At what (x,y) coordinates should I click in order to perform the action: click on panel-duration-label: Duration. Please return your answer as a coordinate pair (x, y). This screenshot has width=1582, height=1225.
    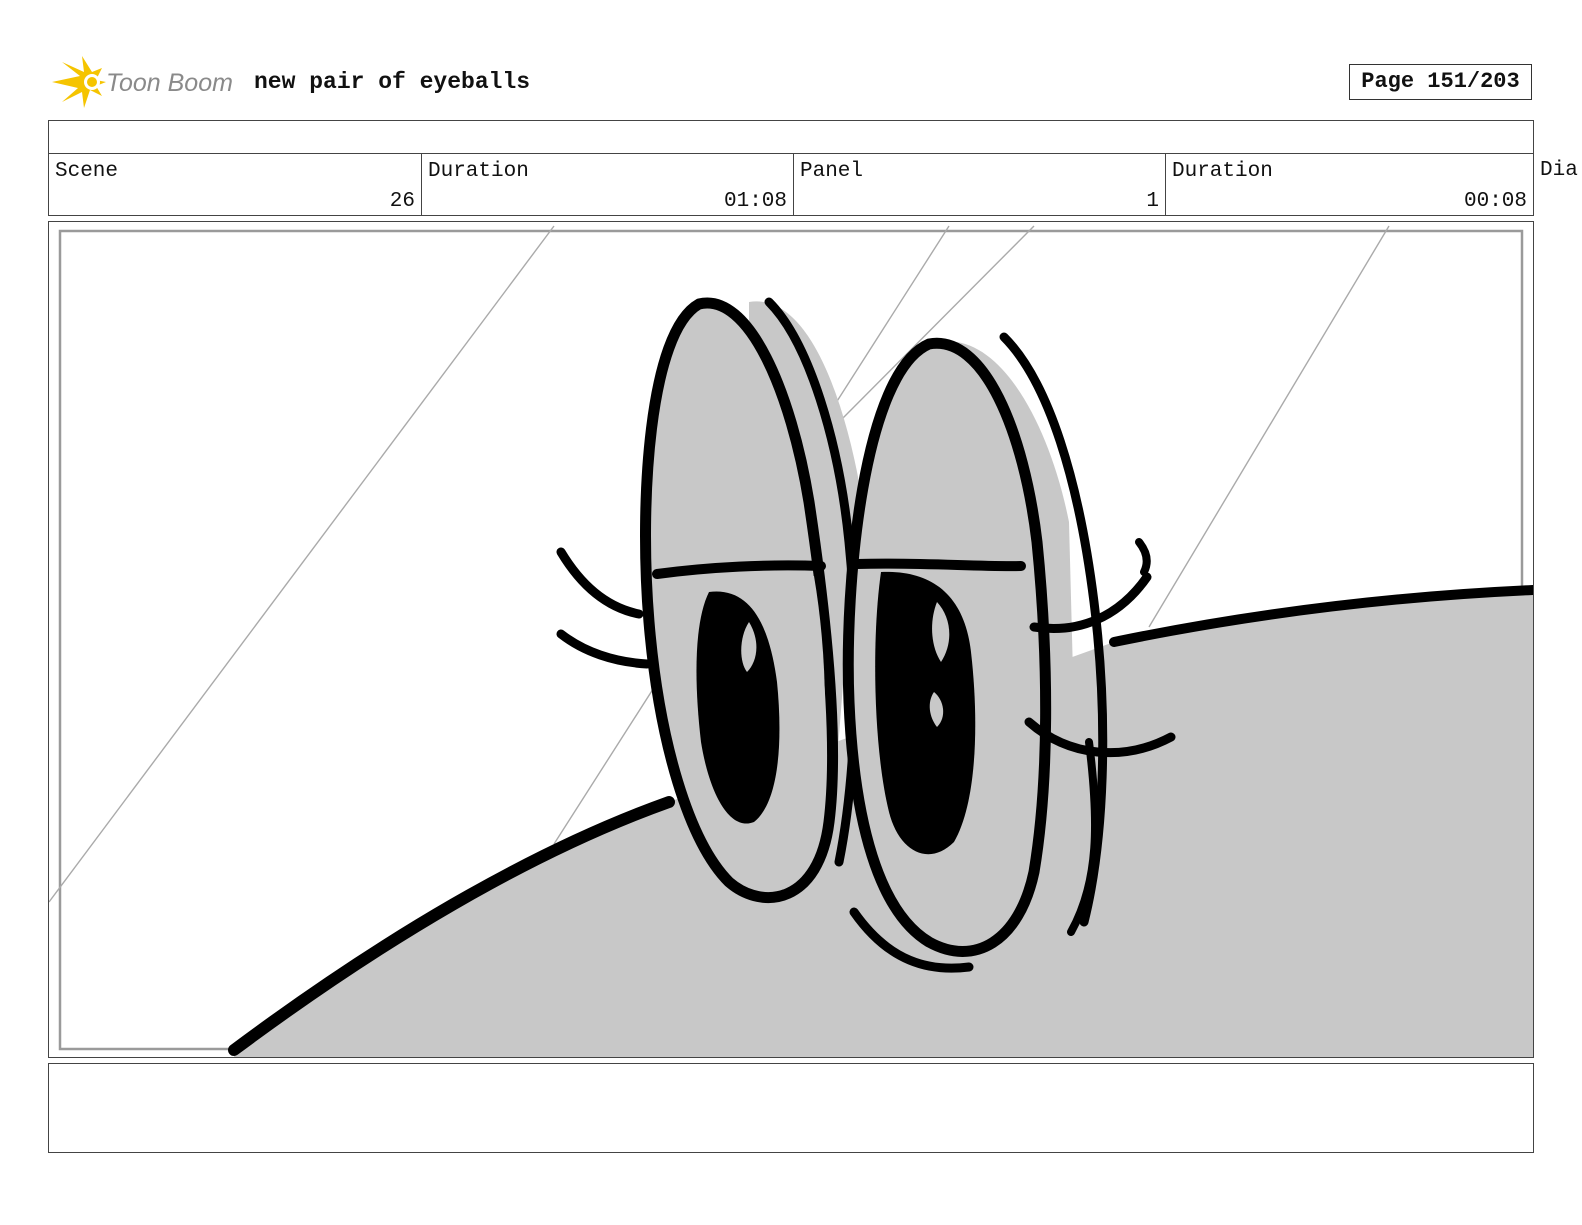
    Looking at the image, I should click on (1222, 171).